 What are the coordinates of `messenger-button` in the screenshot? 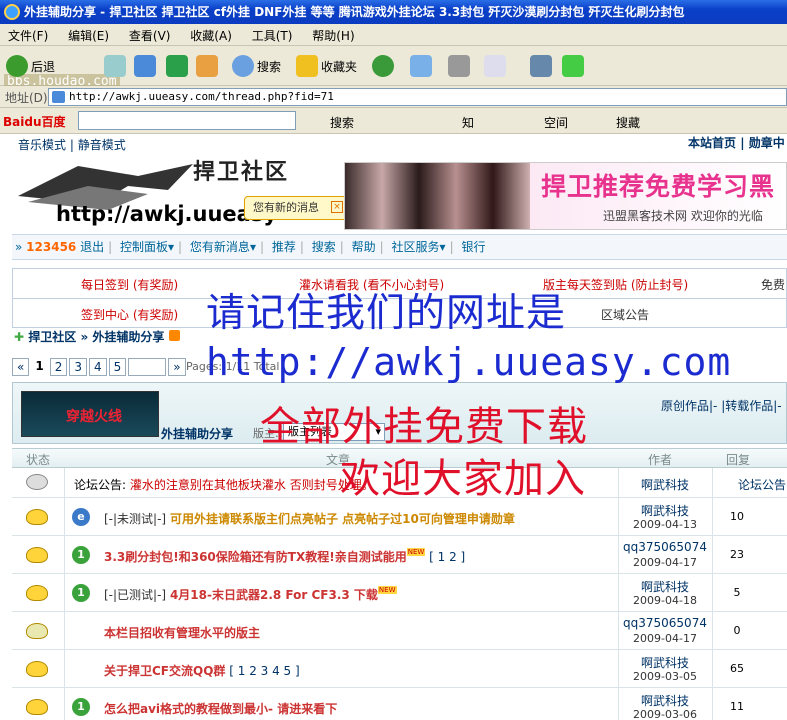 It's located at (542, 66).